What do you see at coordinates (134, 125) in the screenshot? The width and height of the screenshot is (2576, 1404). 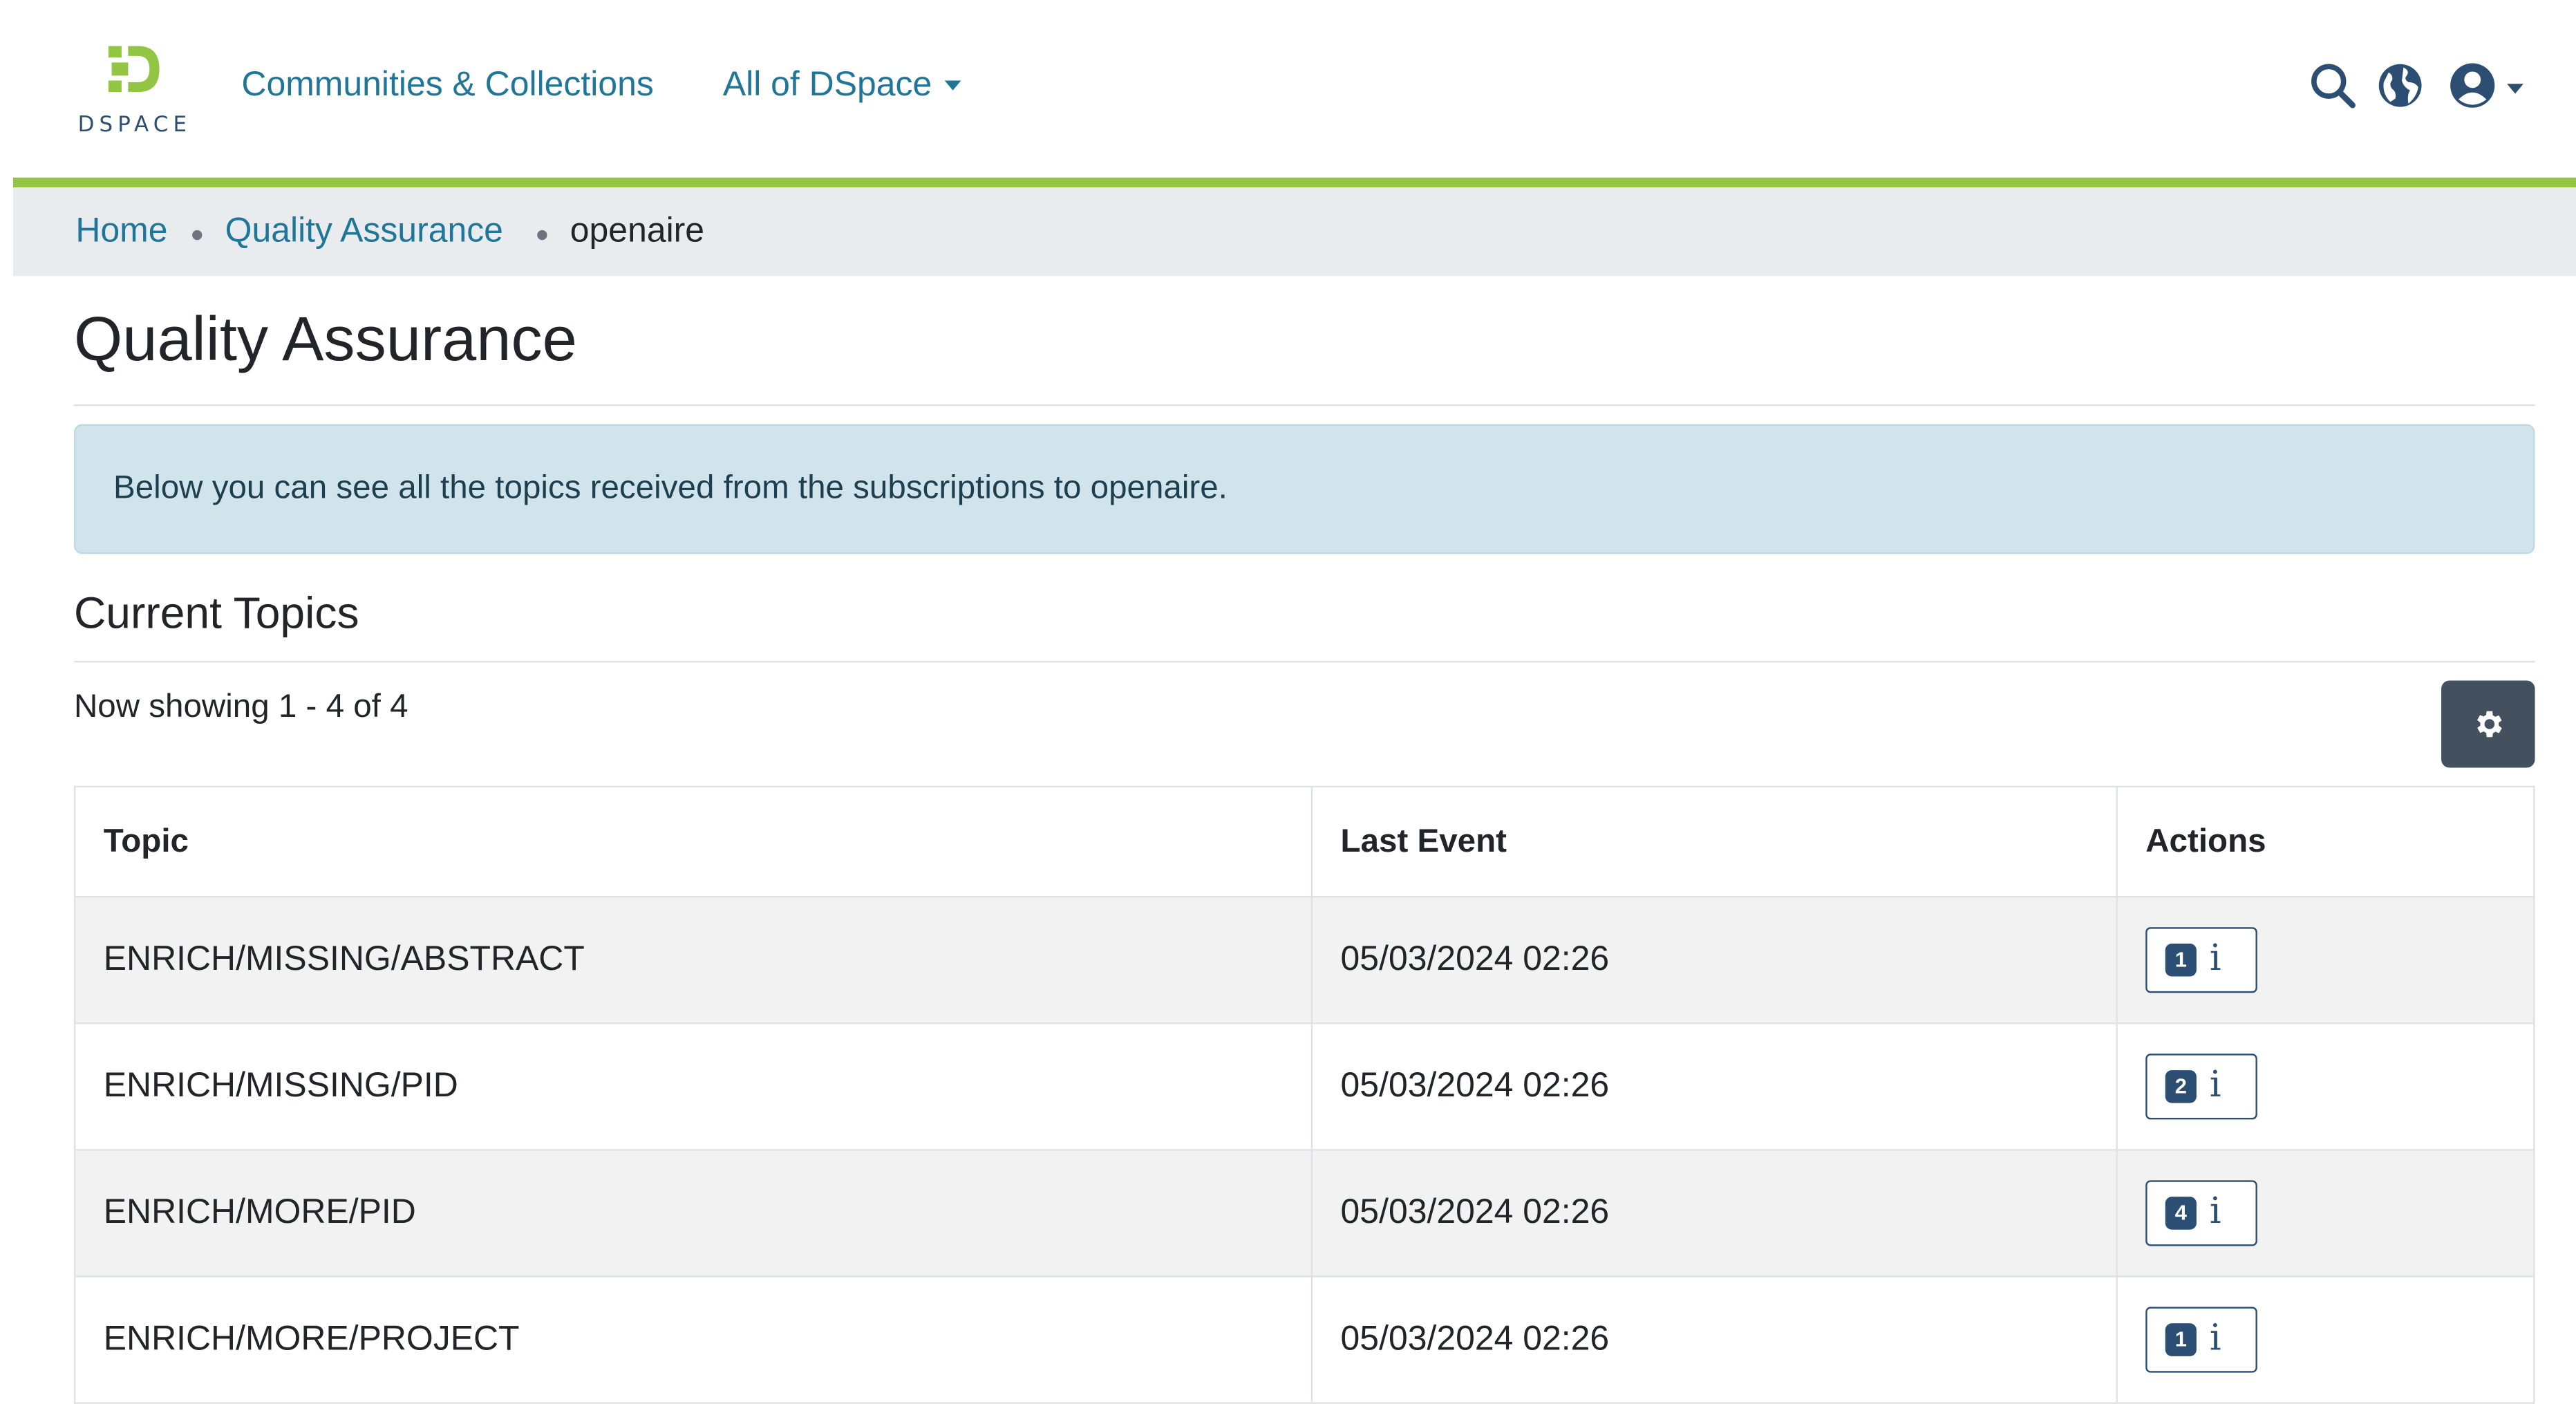 I see `logo-wordmark: DSPACE` at bounding box center [134, 125].